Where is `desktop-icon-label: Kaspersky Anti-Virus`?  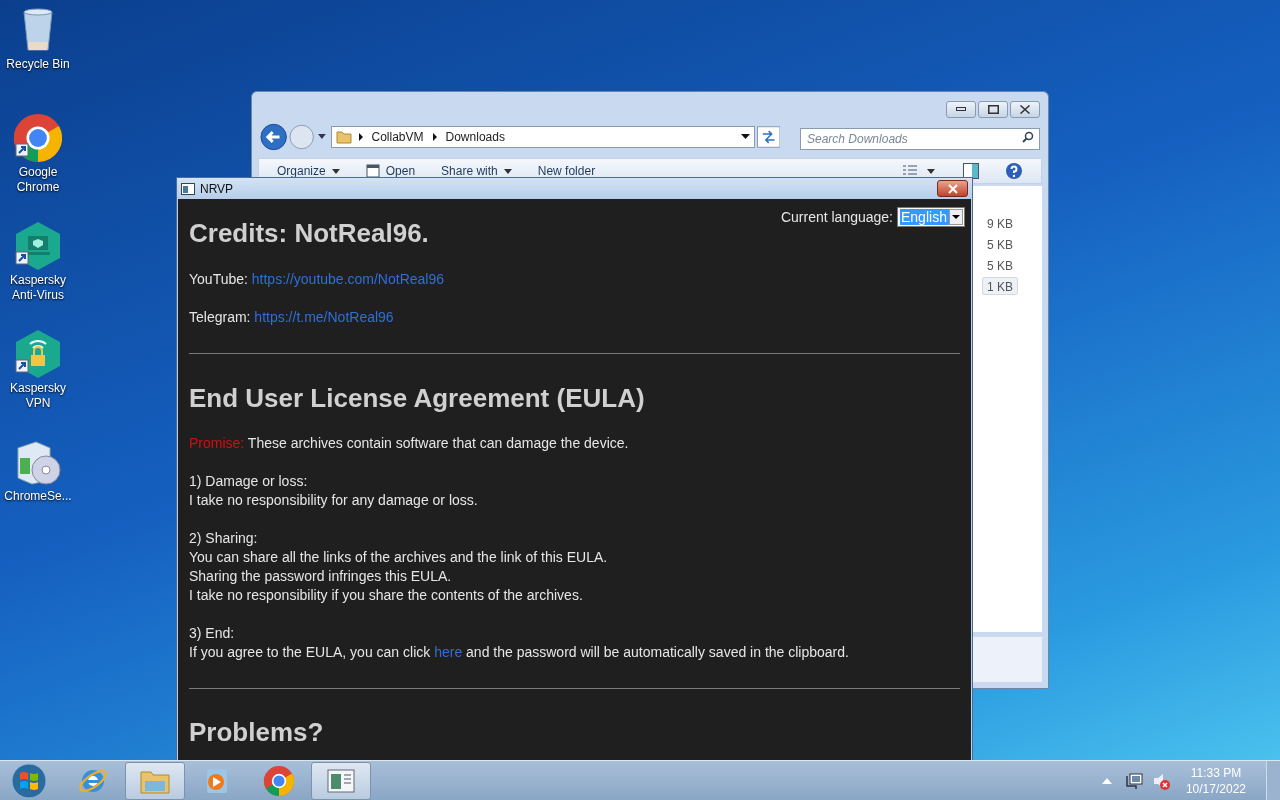 desktop-icon-label: Kaspersky Anti-Virus is located at coordinates (38, 288).